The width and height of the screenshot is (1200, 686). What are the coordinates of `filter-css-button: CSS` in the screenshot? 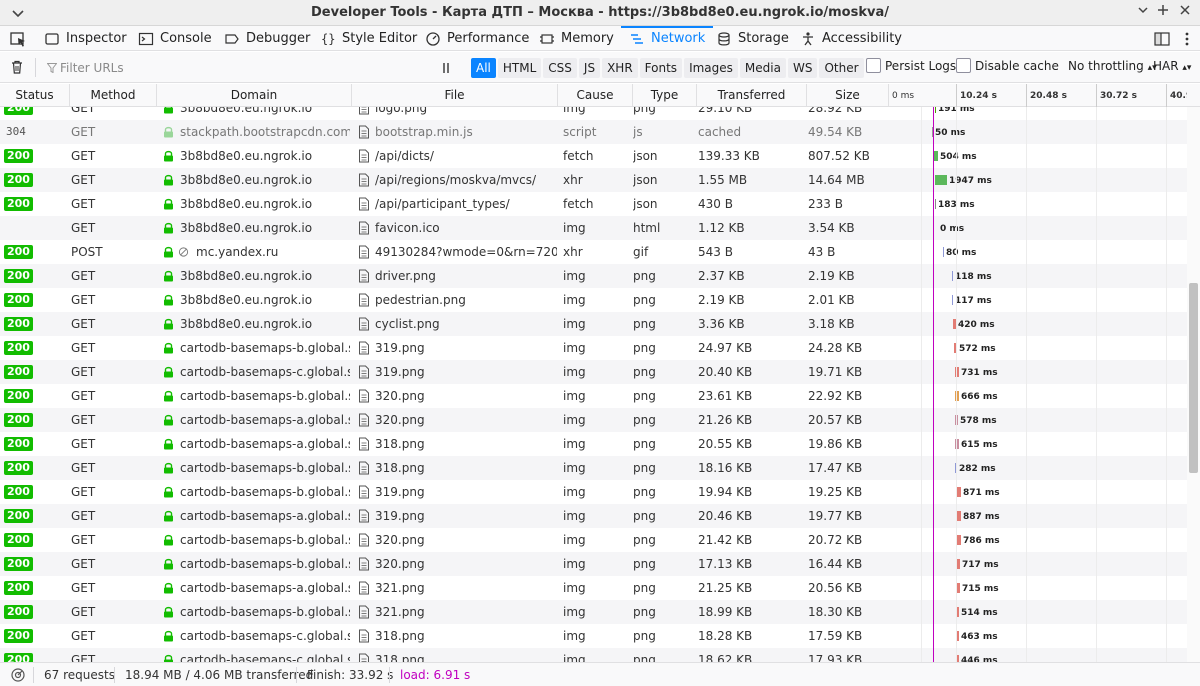 It's located at (560, 68).